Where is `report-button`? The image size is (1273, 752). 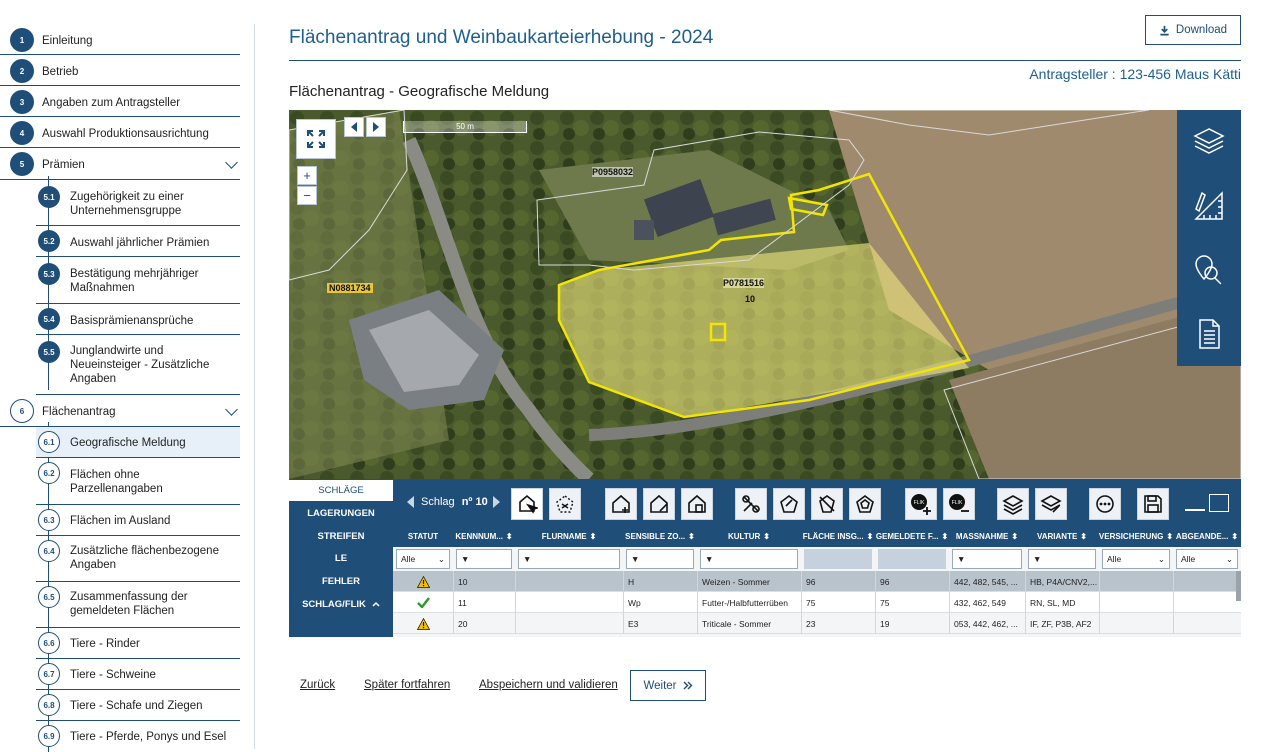 report-button is located at coordinates (1209, 334).